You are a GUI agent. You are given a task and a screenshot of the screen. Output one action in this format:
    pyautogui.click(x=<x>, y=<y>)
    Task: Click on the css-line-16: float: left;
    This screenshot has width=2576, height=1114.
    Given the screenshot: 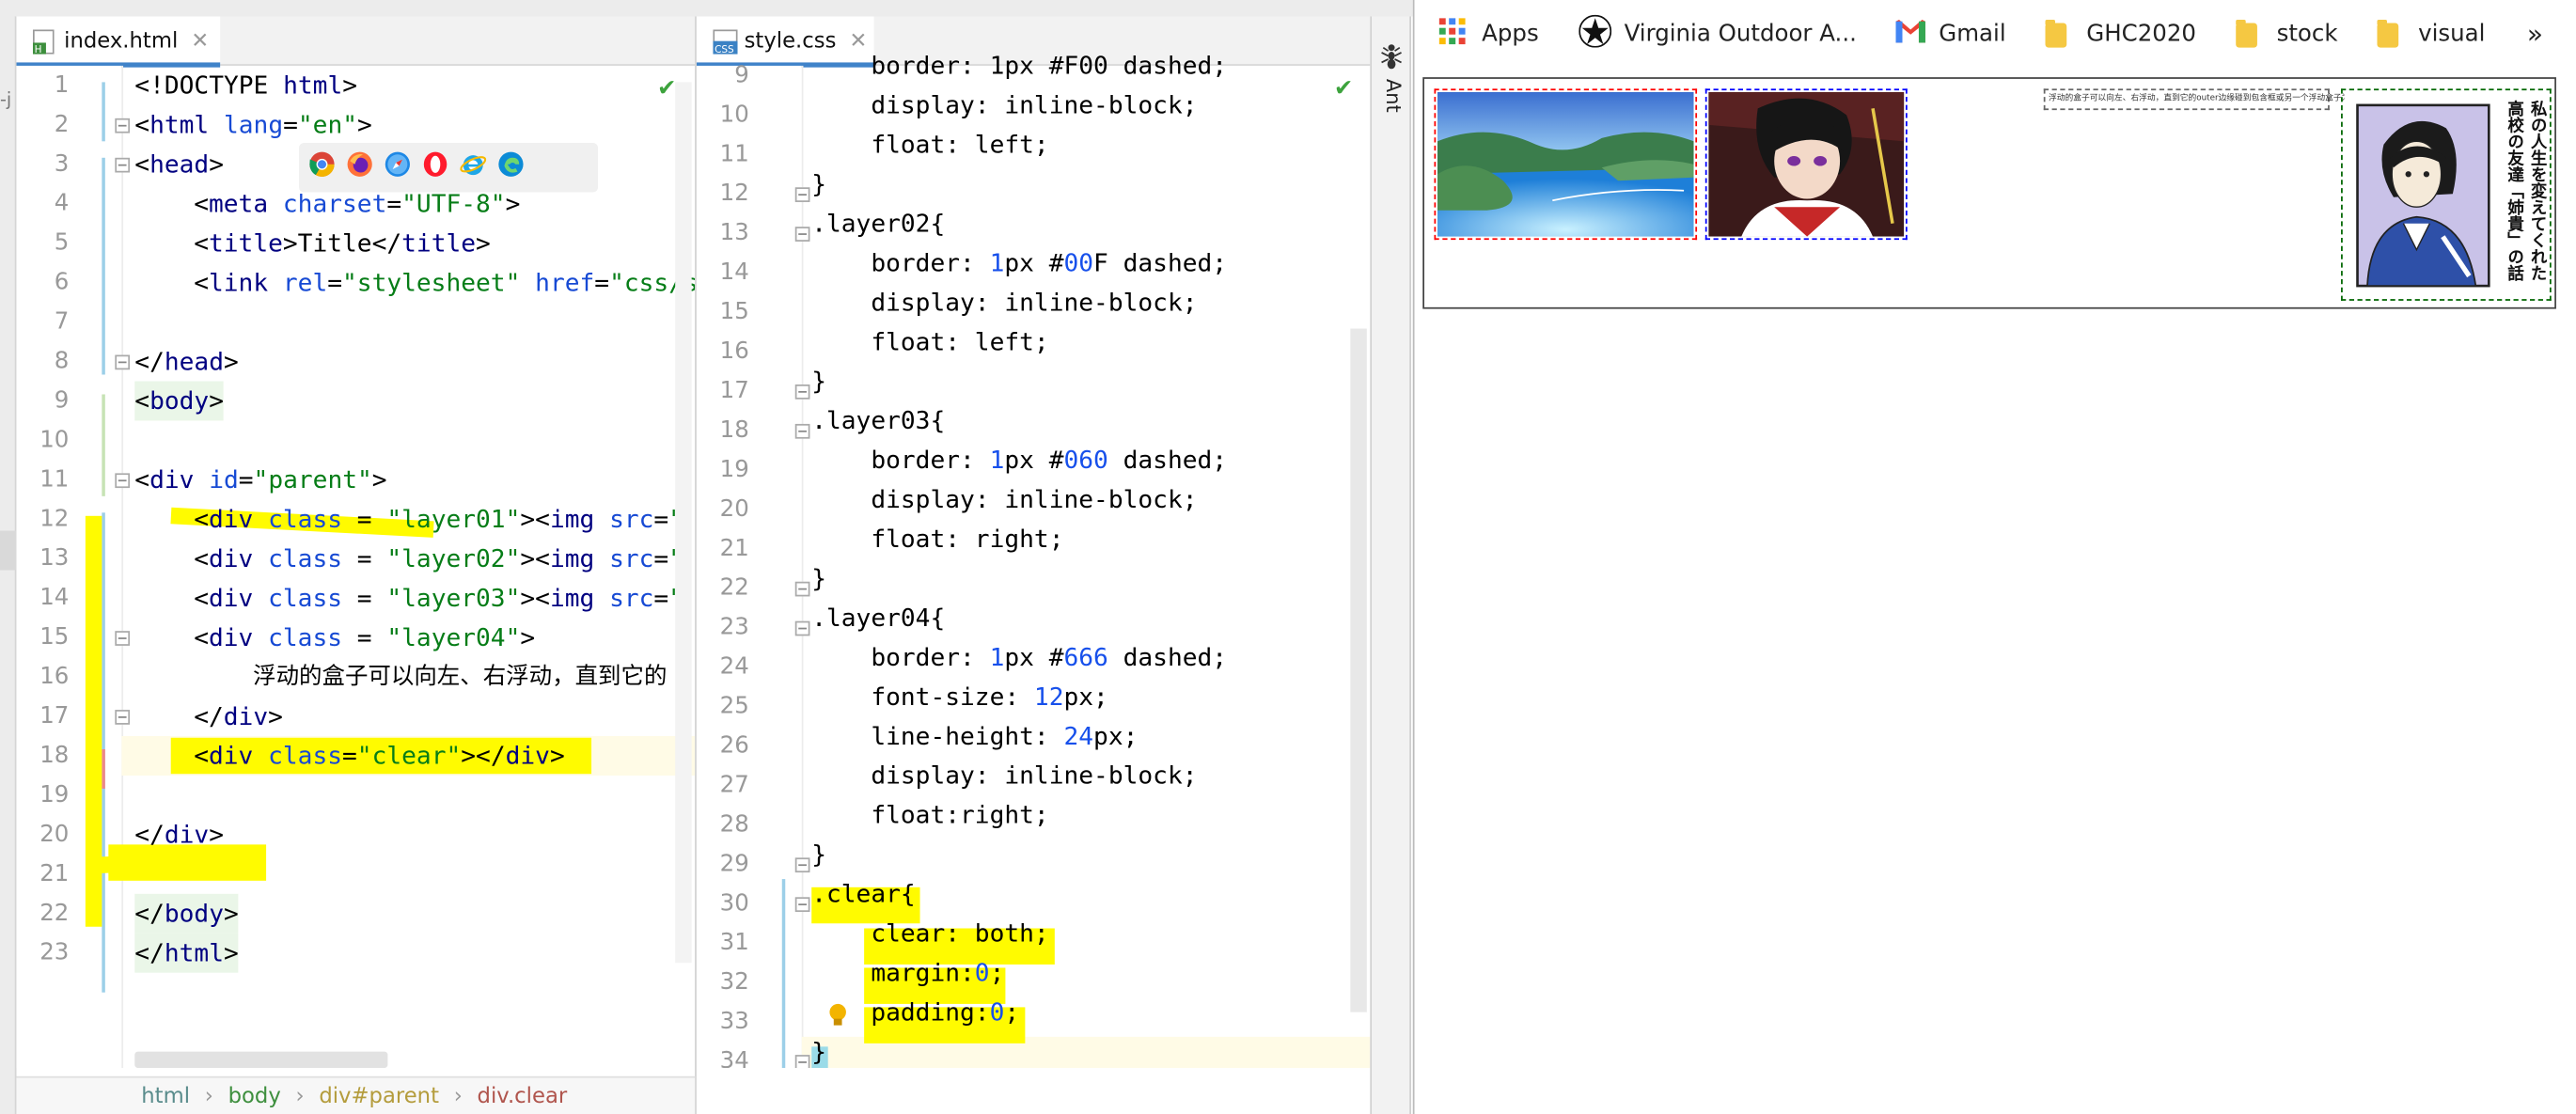 What is the action you would take?
    pyautogui.click(x=930, y=341)
    